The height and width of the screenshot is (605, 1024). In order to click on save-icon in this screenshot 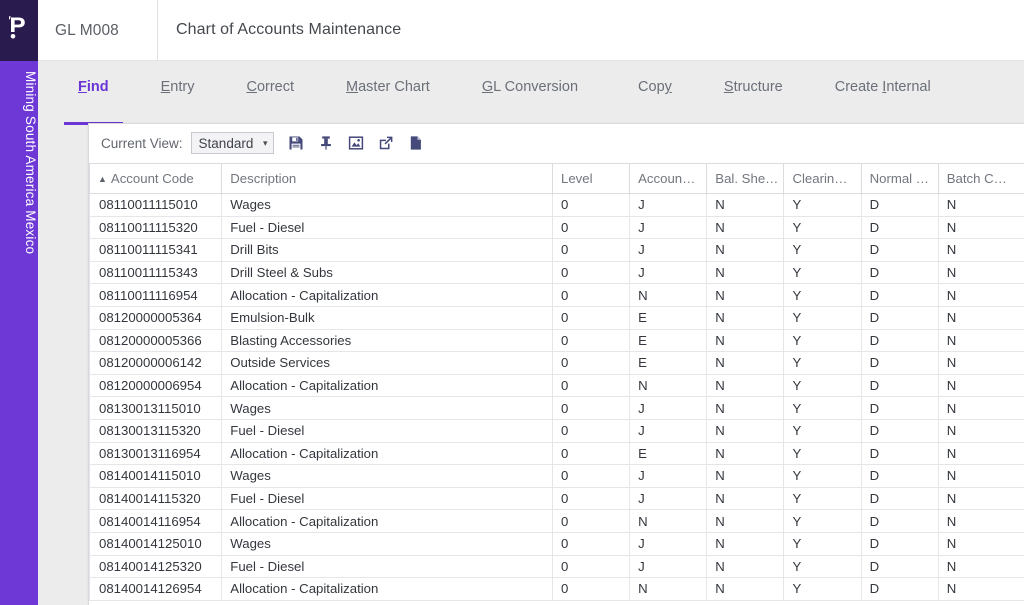, I will do `click(296, 143)`.